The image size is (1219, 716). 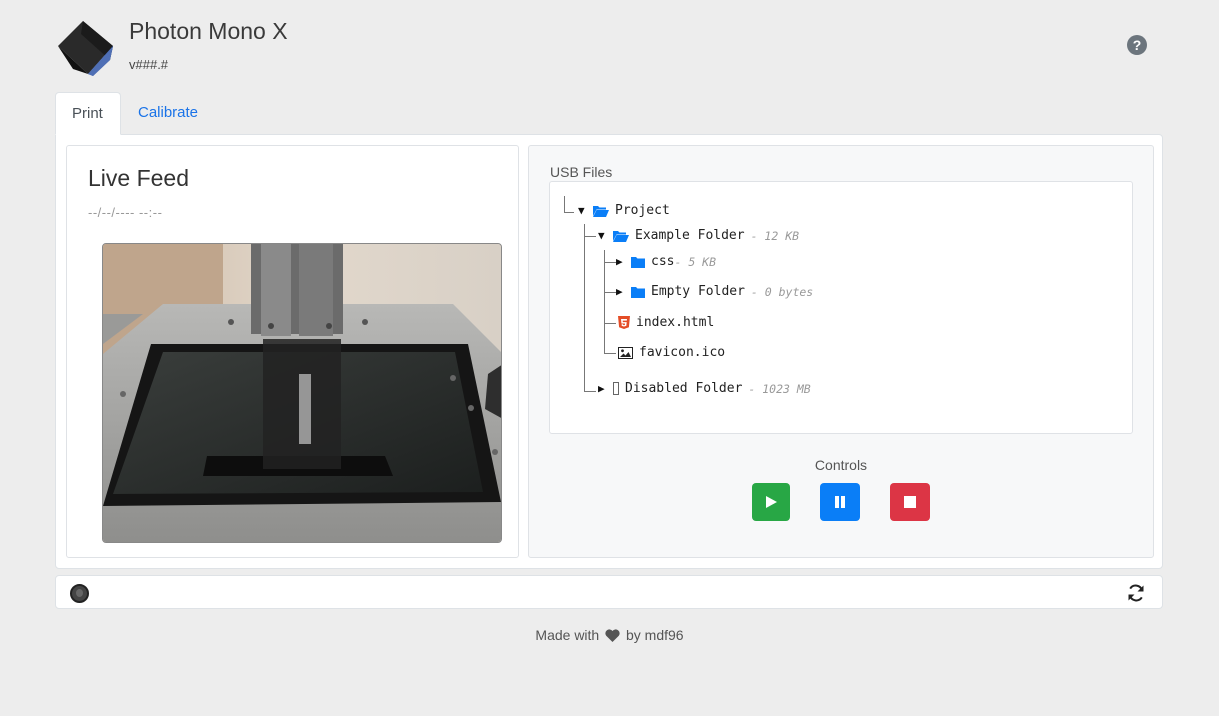 What do you see at coordinates (779, 388) in the screenshot?
I see `tree-node-size: - 1023 MB` at bounding box center [779, 388].